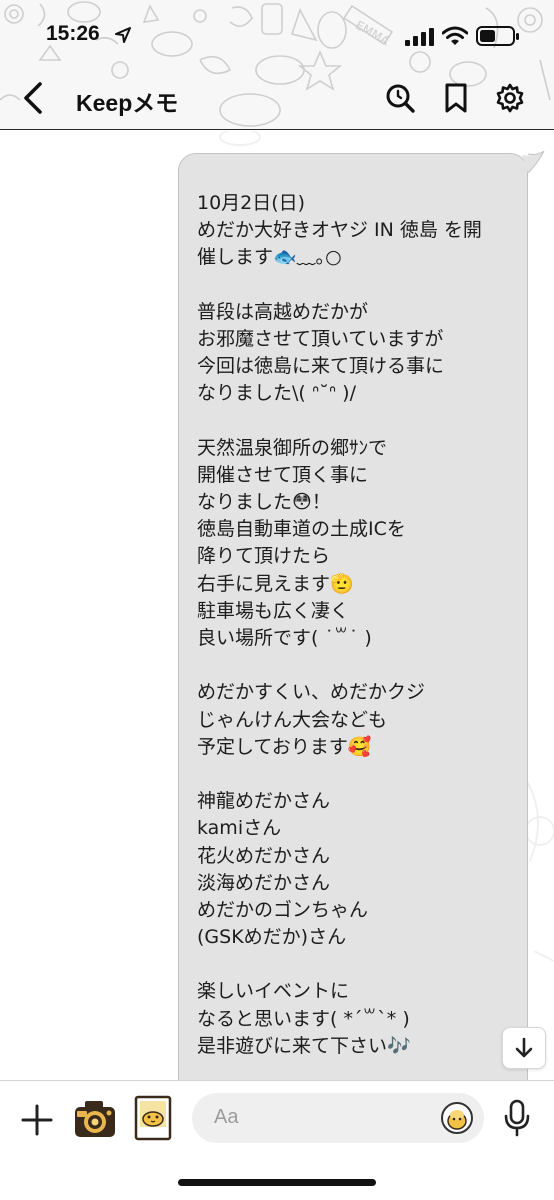 The height and width of the screenshot is (1200, 554). I want to click on message-line: 淡海めだかさん, so click(264, 882).